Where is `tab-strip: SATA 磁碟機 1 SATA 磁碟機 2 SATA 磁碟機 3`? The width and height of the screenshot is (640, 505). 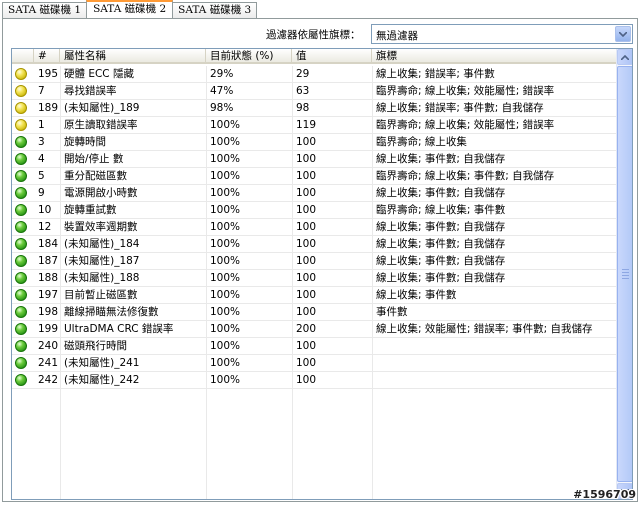 tab-strip: SATA 磁碟機 1 SATA 磁碟機 2 SATA 磁碟機 3 is located at coordinates (130, 9).